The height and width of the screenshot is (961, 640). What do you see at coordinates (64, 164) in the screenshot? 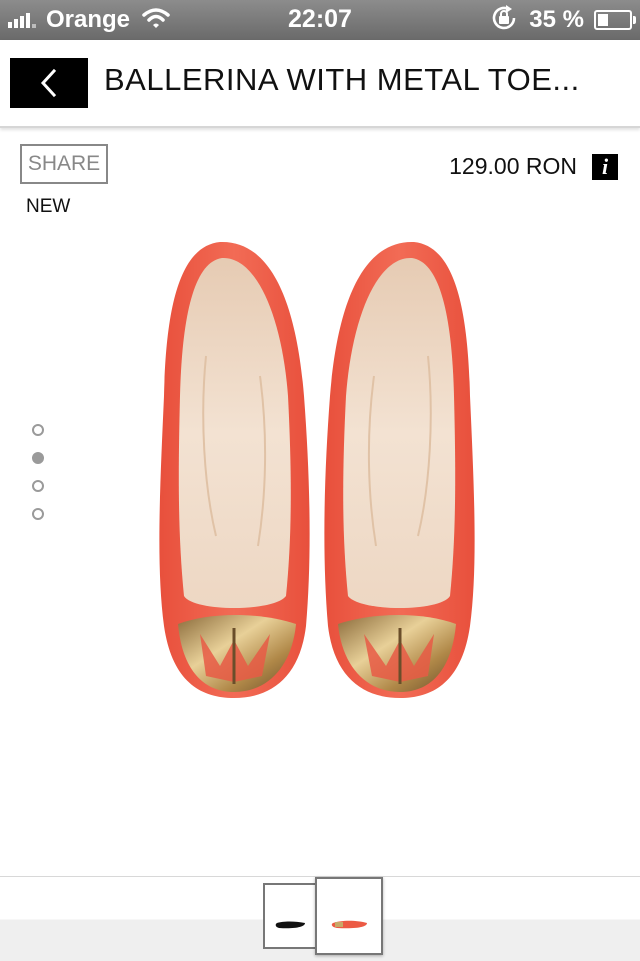
I see `share-button: SHARE` at bounding box center [64, 164].